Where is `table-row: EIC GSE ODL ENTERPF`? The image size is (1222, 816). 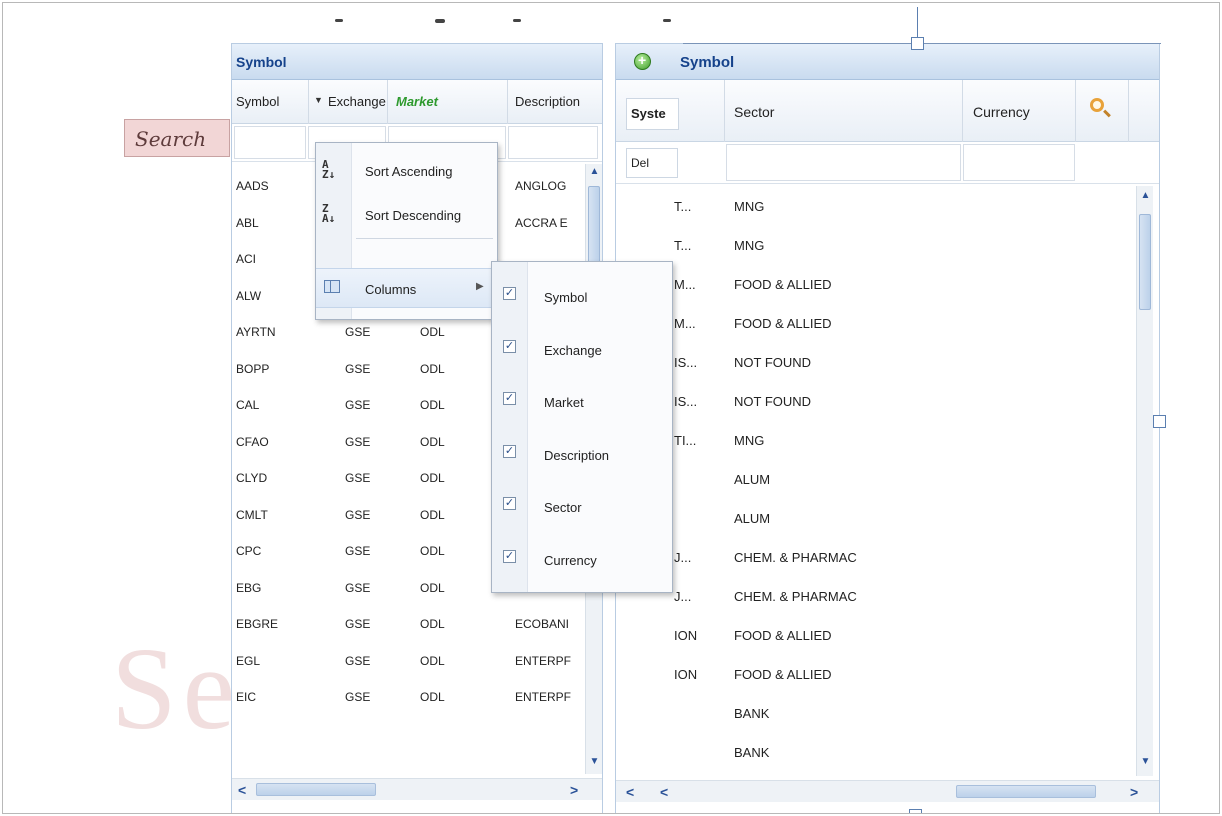 table-row: EIC GSE ODL ENTERPF is located at coordinates (409, 698).